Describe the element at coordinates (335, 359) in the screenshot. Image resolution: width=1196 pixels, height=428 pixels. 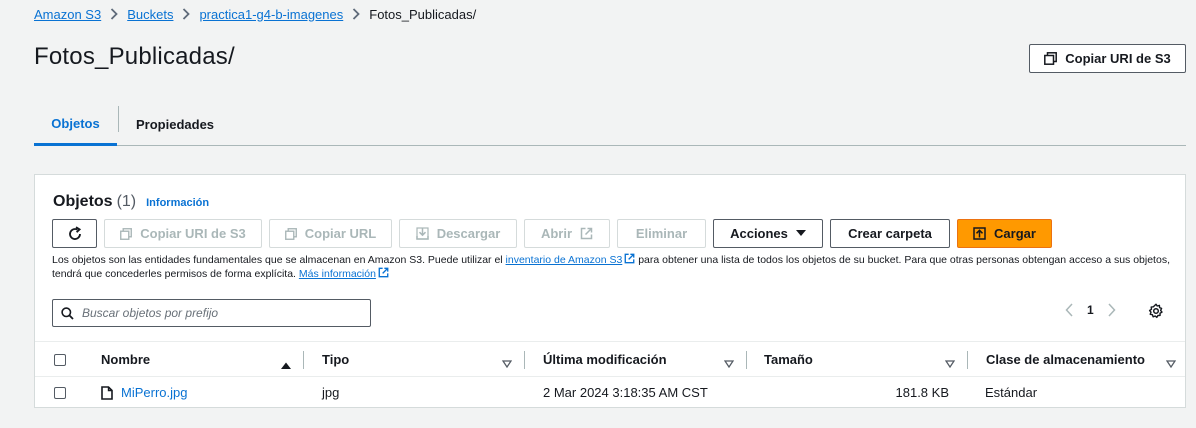
I see `column-header-tipo: Tipo` at that location.